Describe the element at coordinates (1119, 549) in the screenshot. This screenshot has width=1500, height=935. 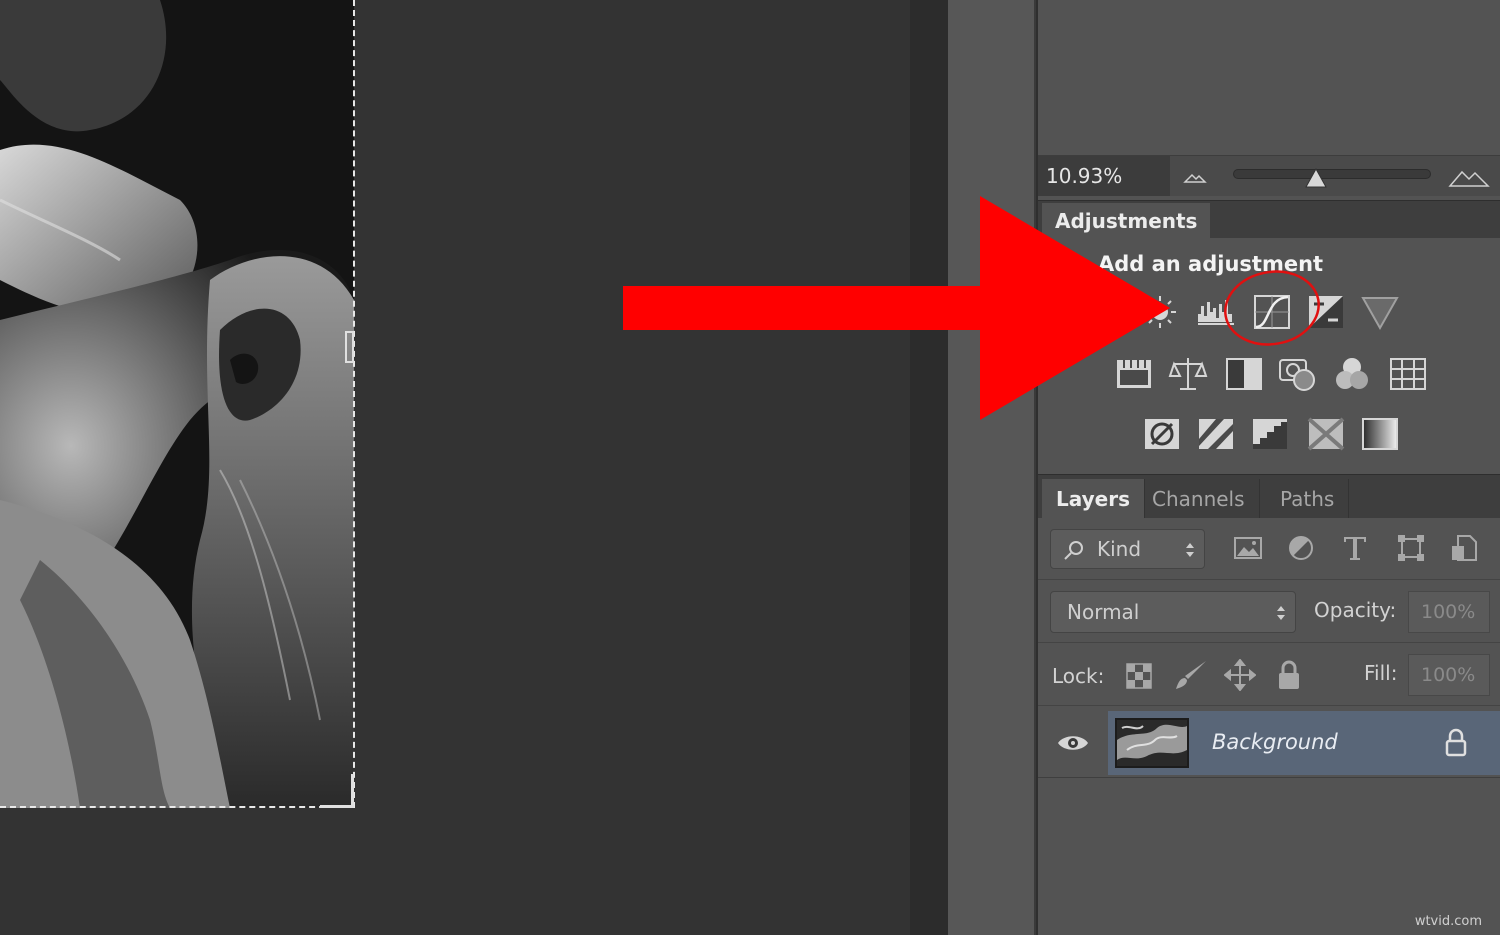
I see `filter-kind-label: Kind` at that location.